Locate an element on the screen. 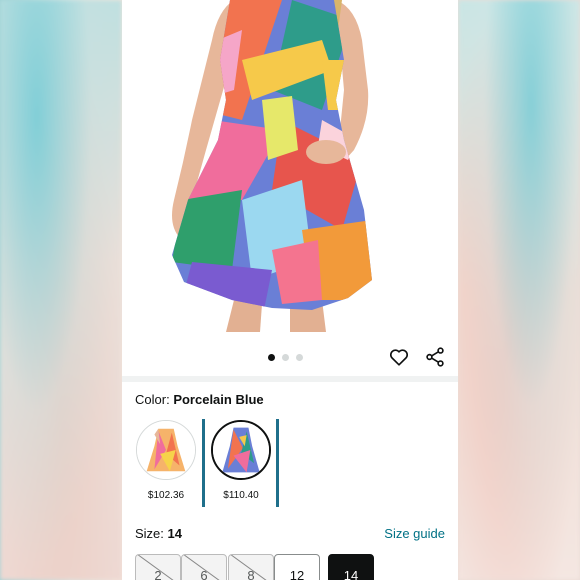 This screenshot has width=580, height=580. size-option-label: 12 is located at coordinates (297, 574).